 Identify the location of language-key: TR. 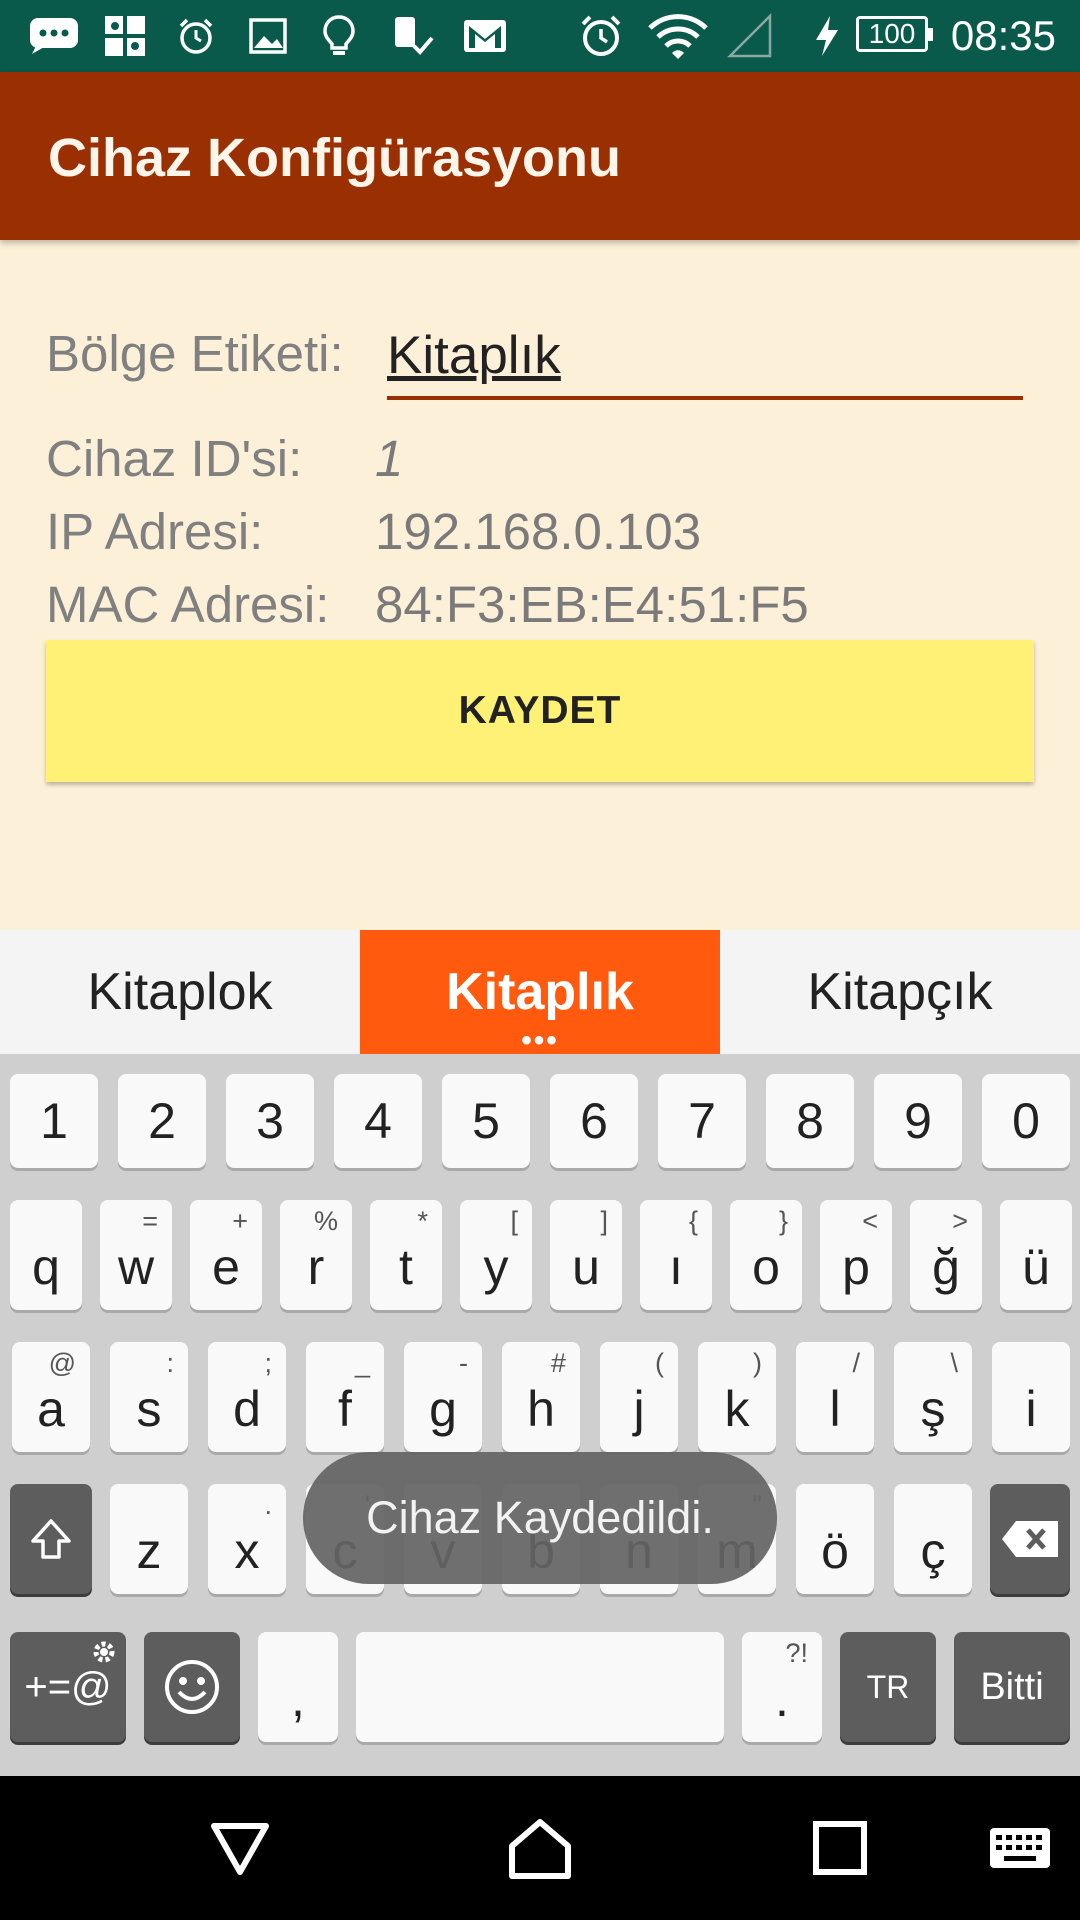
(888, 1687).